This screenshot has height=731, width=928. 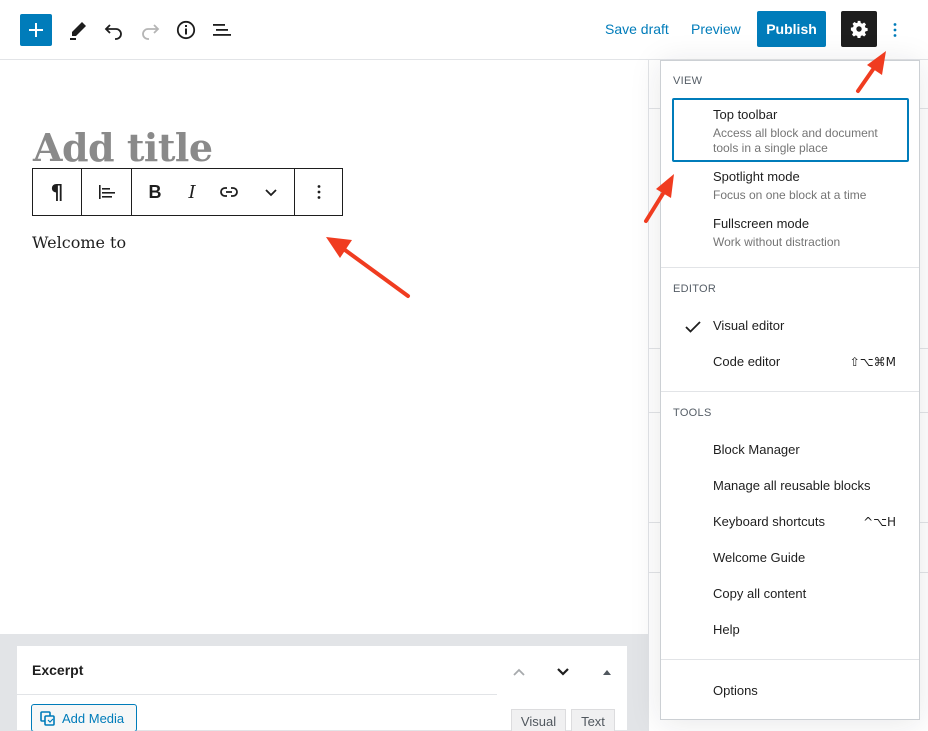 I want to click on code-editor-item: Code editor ⇧⌥⌘M, so click(x=790, y=363).